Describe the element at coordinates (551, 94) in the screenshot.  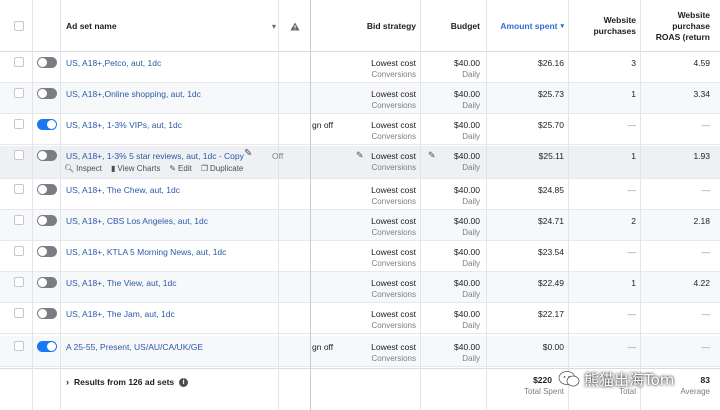
I see `amount-spent-value: $25.73` at that location.